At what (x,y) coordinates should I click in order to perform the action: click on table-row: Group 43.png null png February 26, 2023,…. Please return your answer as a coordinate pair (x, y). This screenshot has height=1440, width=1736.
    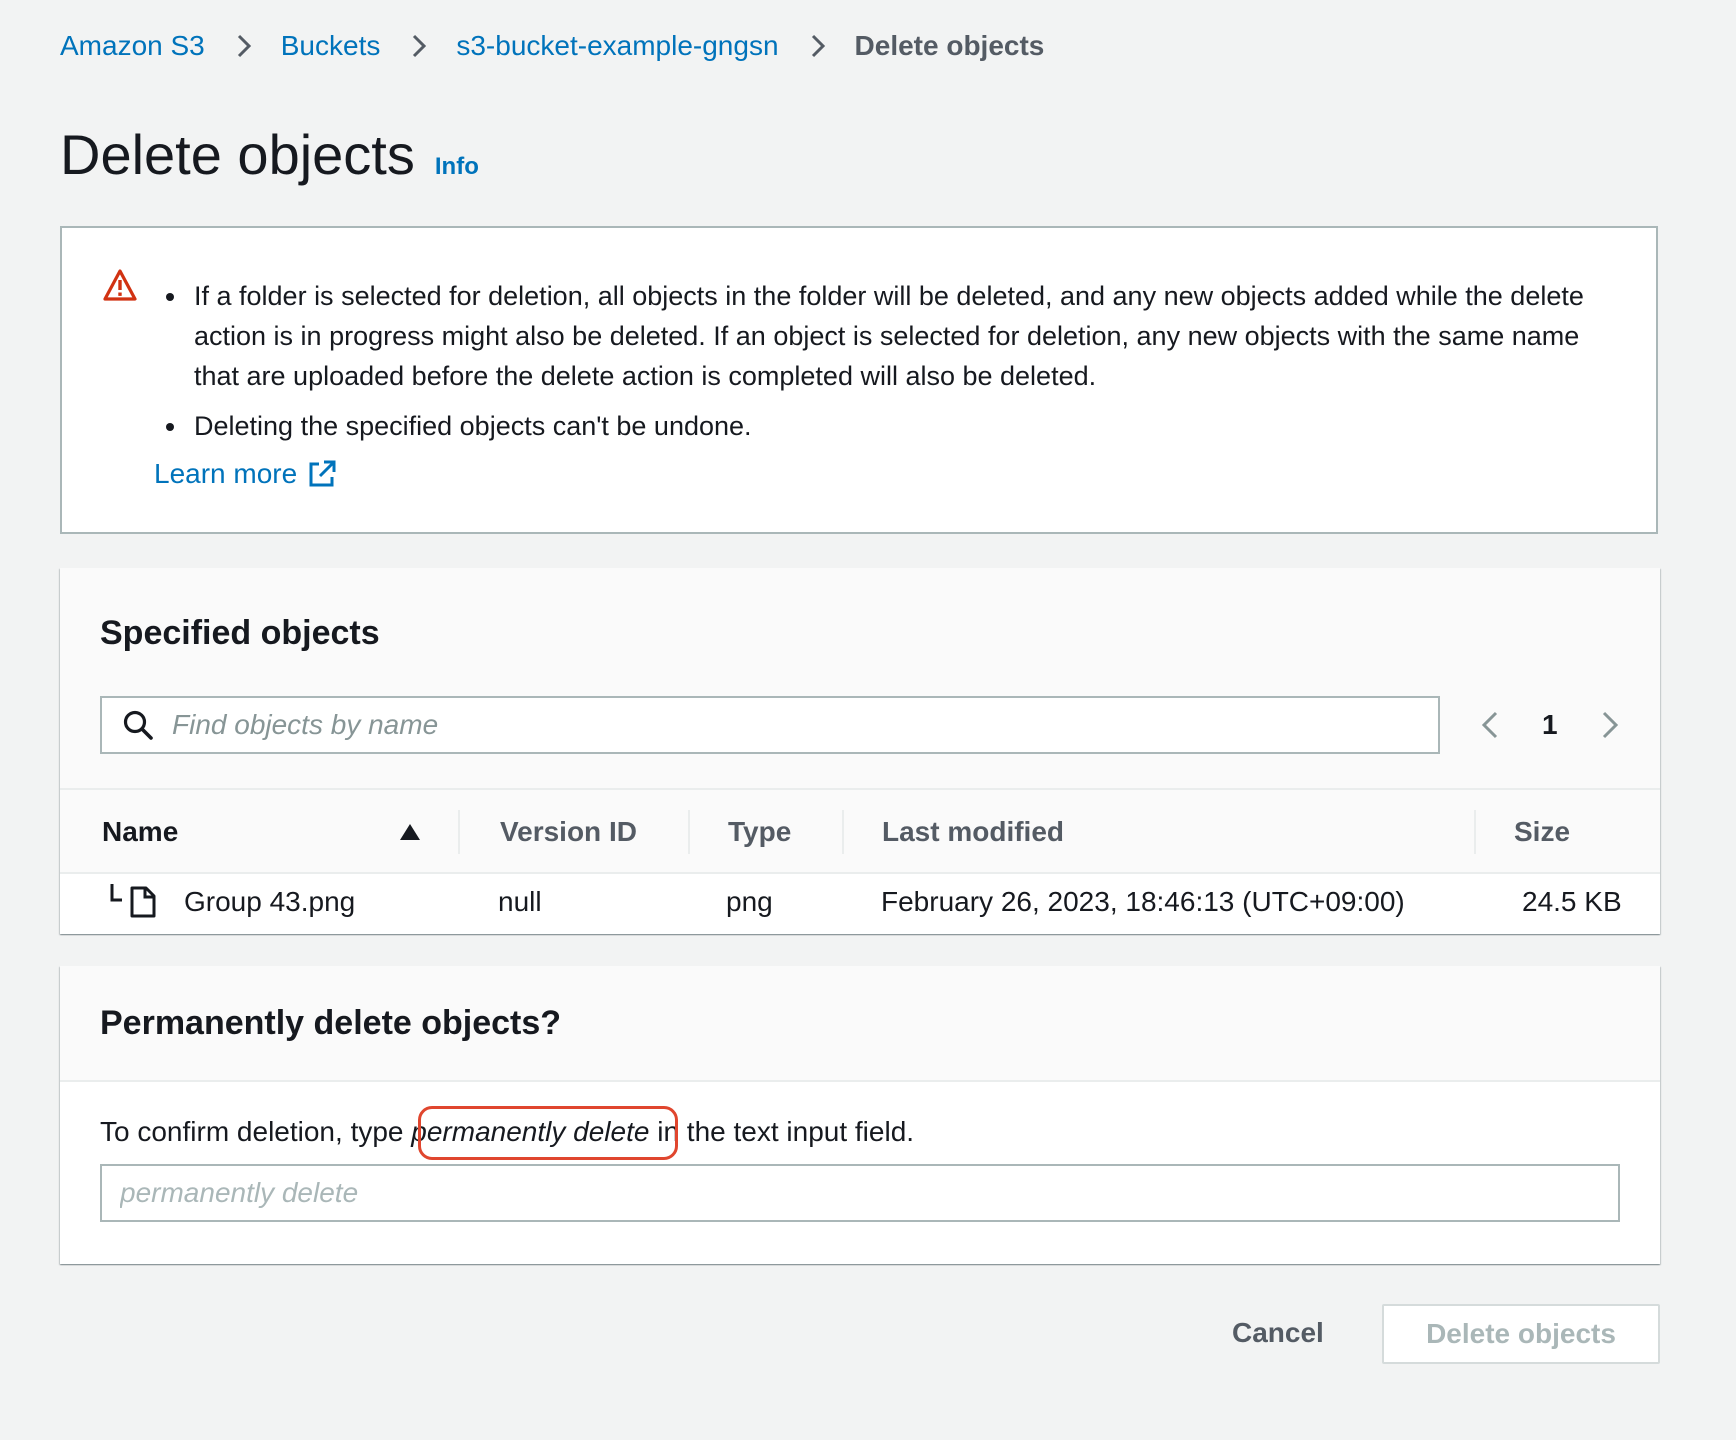
    Looking at the image, I should click on (860, 904).